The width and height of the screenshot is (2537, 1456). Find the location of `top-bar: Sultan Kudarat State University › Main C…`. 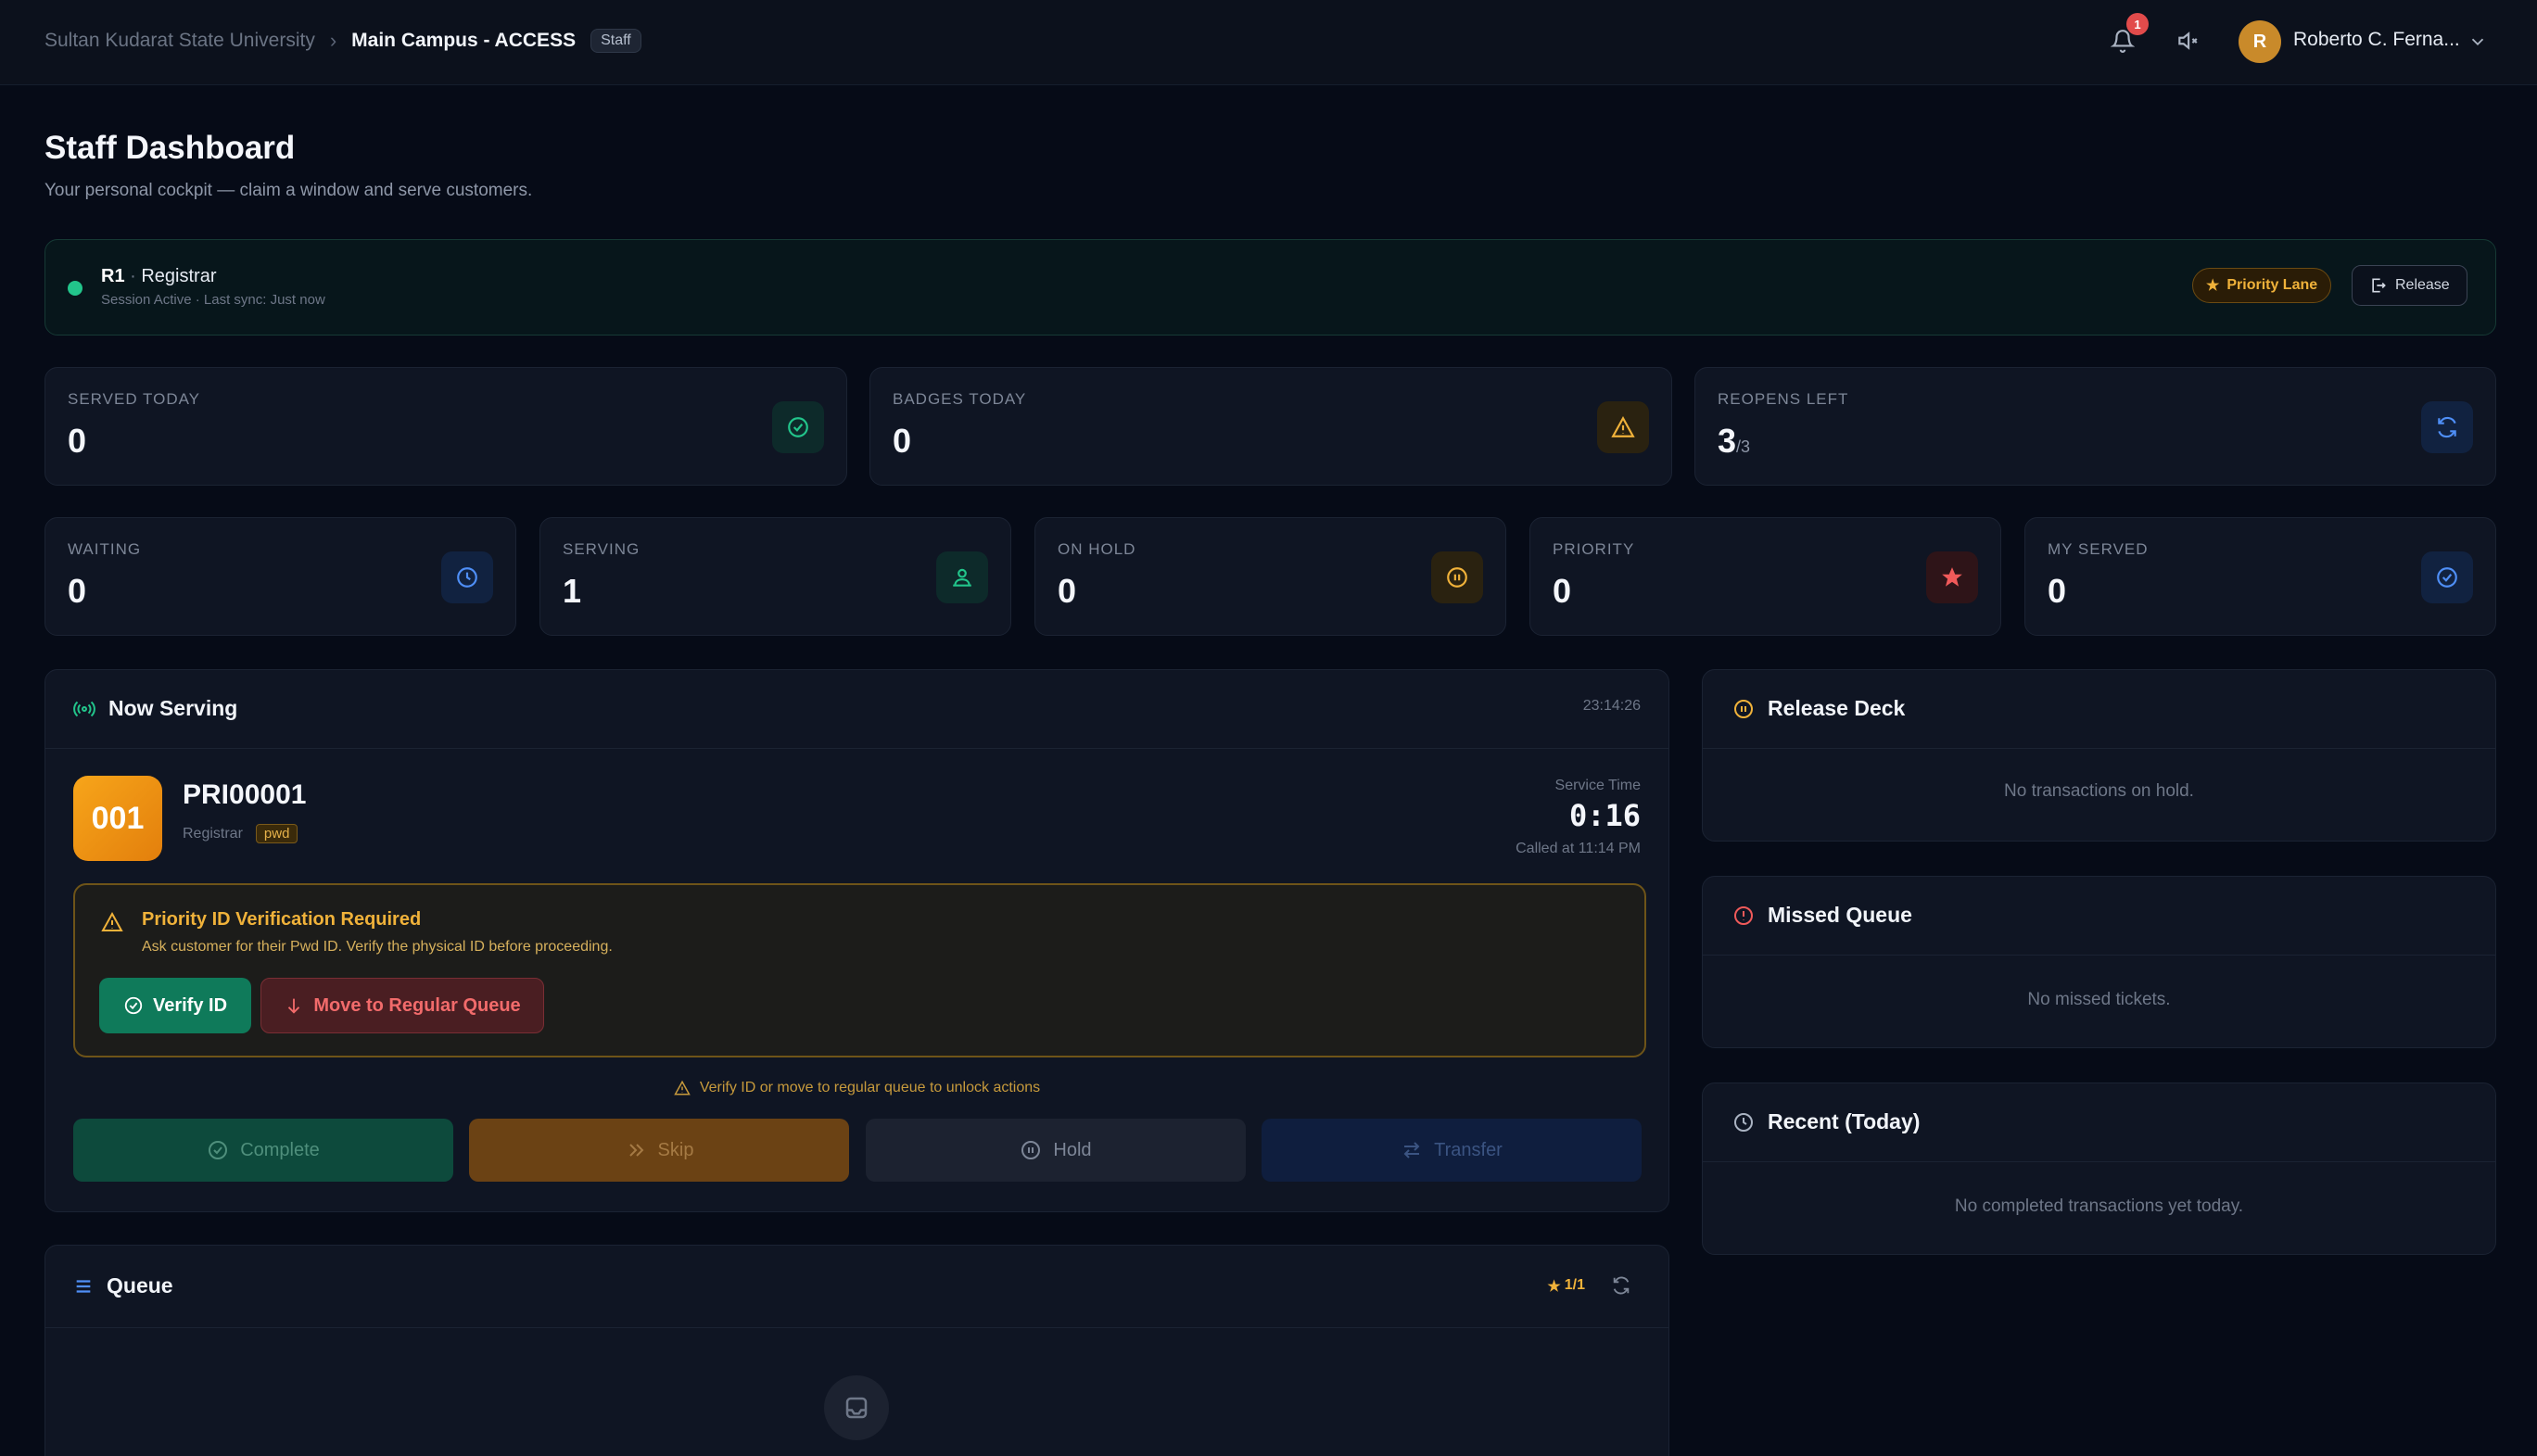

top-bar: Sultan Kudarat State University › Main C… is located at coordinates (1268, 42).